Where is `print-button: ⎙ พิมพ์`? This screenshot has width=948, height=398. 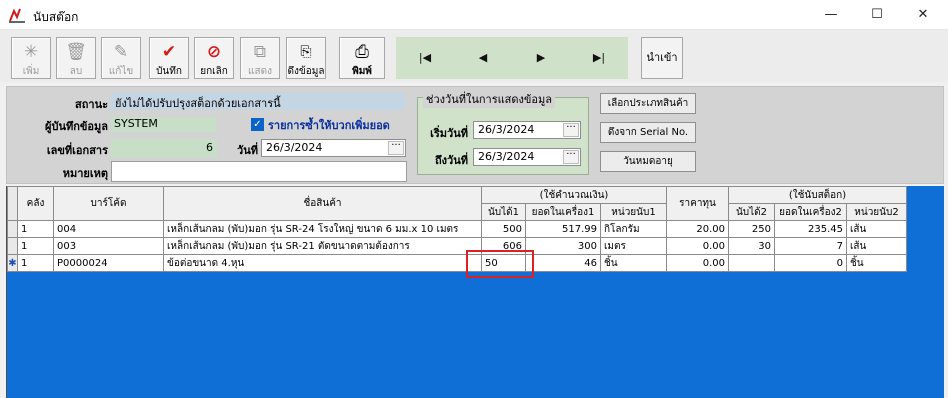
print-button: ⎙ พิมพ์ is located at coordinates (362, 58).